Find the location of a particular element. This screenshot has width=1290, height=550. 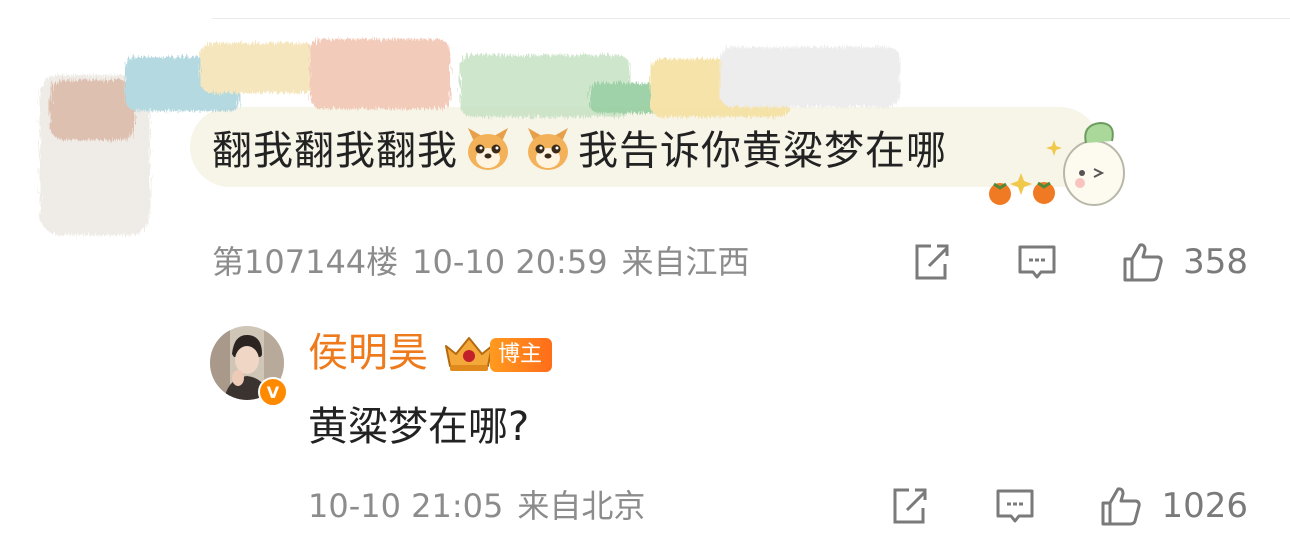

comment-time: 10-10 20:59 is located at coordinates (510, 262).